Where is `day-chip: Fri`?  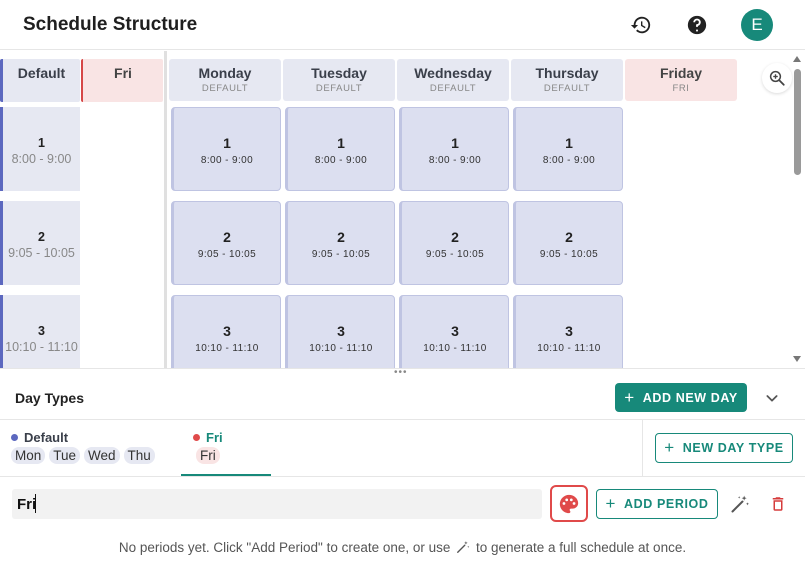
day-chip: Fri is located at coordinates (208, 455).